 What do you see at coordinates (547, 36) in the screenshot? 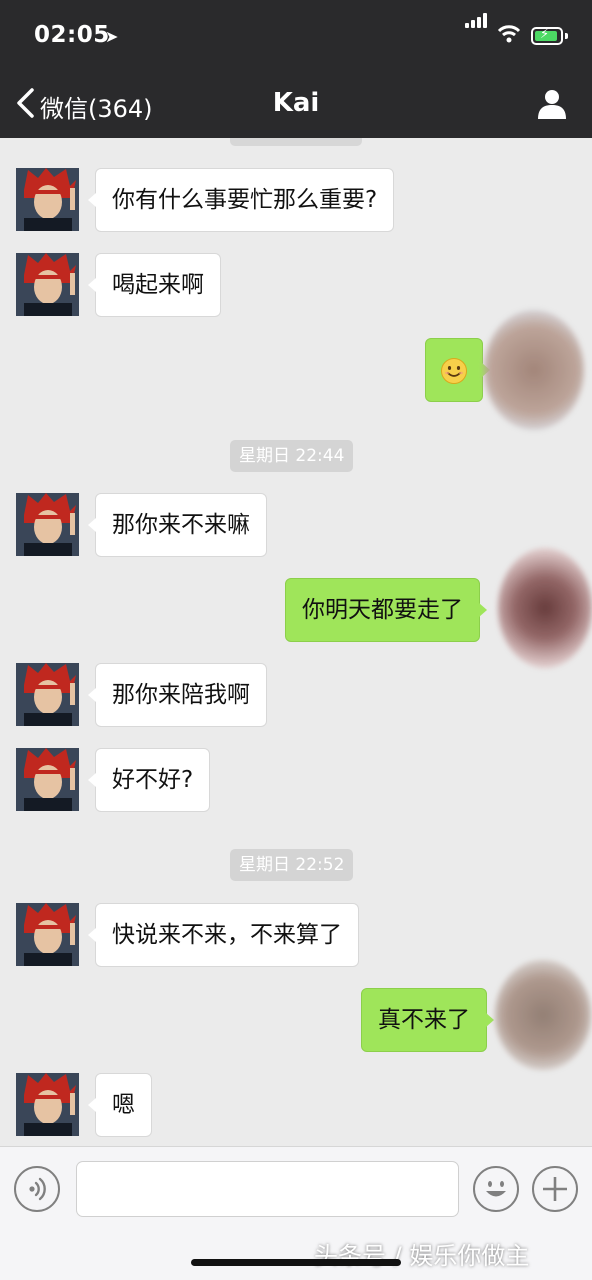
I see `battery-charging-icon: ⚡` at bounding box center [547, 36].